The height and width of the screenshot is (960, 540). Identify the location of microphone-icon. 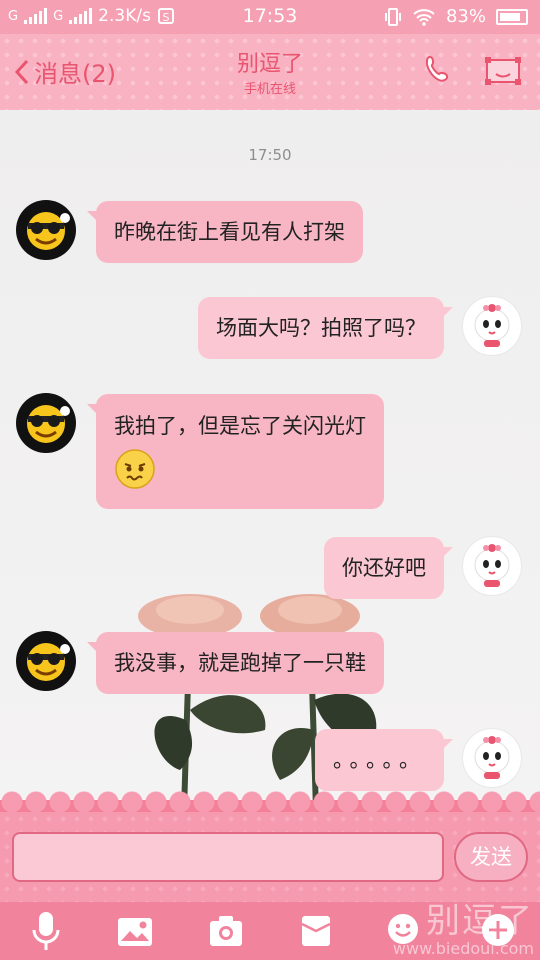
(46, 932).